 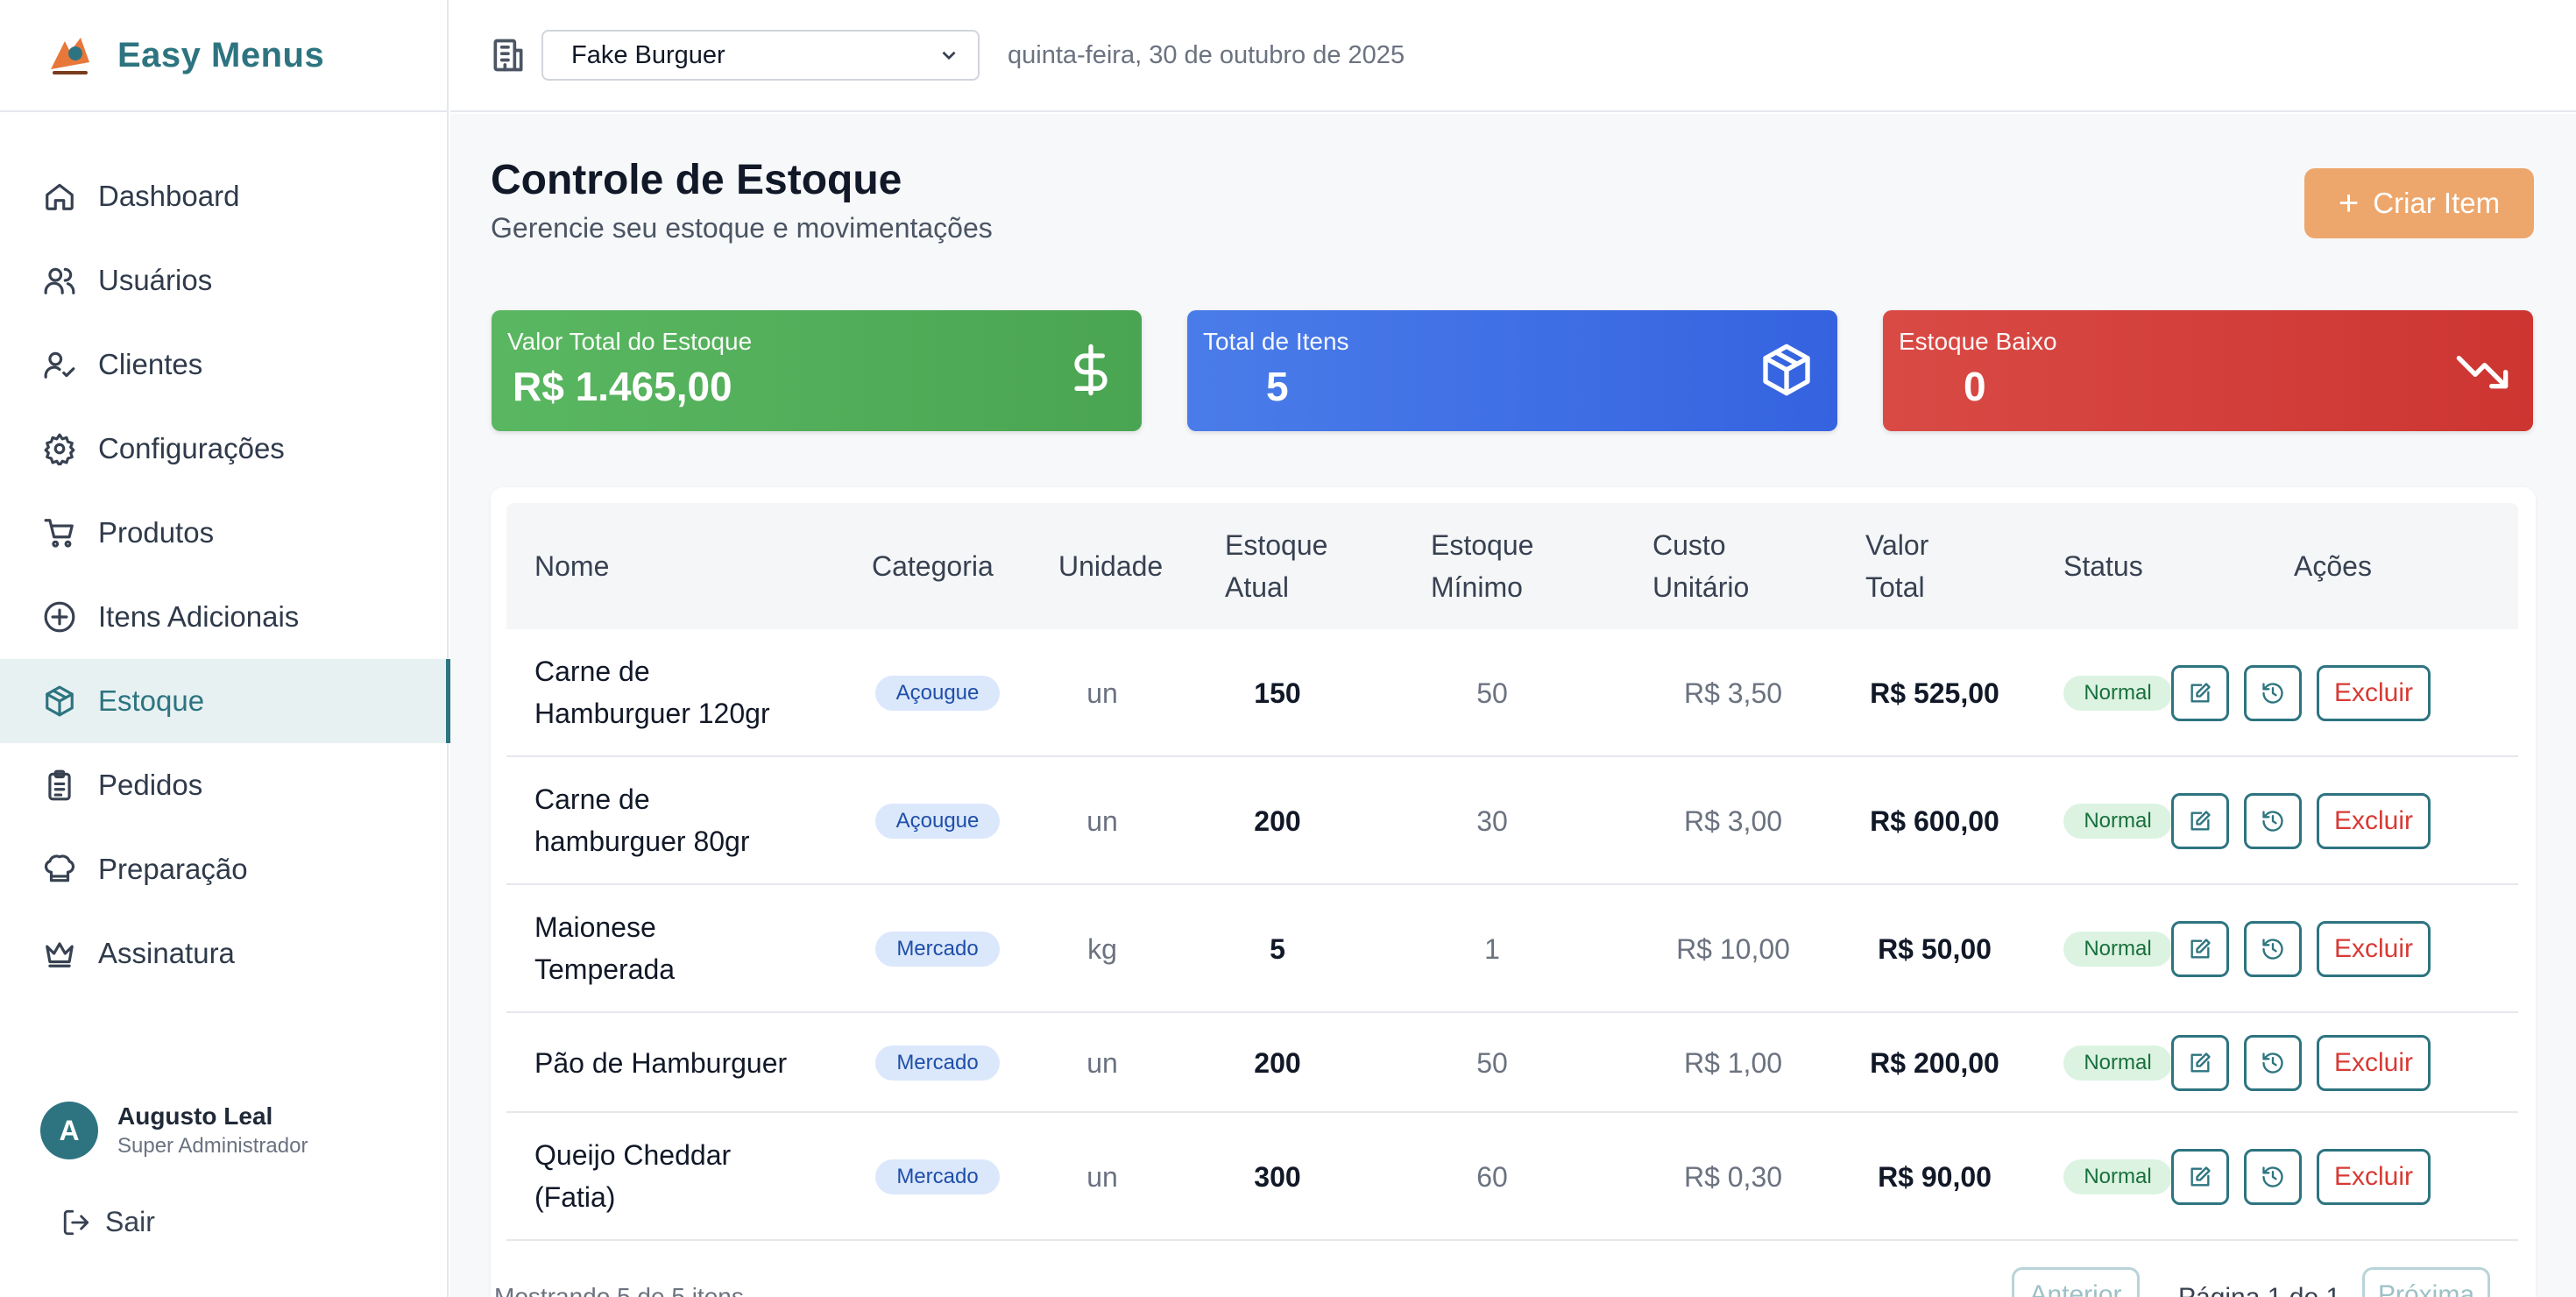 I want to click on item-total-value: R$ 50,00, so click(x=1935, y=949).